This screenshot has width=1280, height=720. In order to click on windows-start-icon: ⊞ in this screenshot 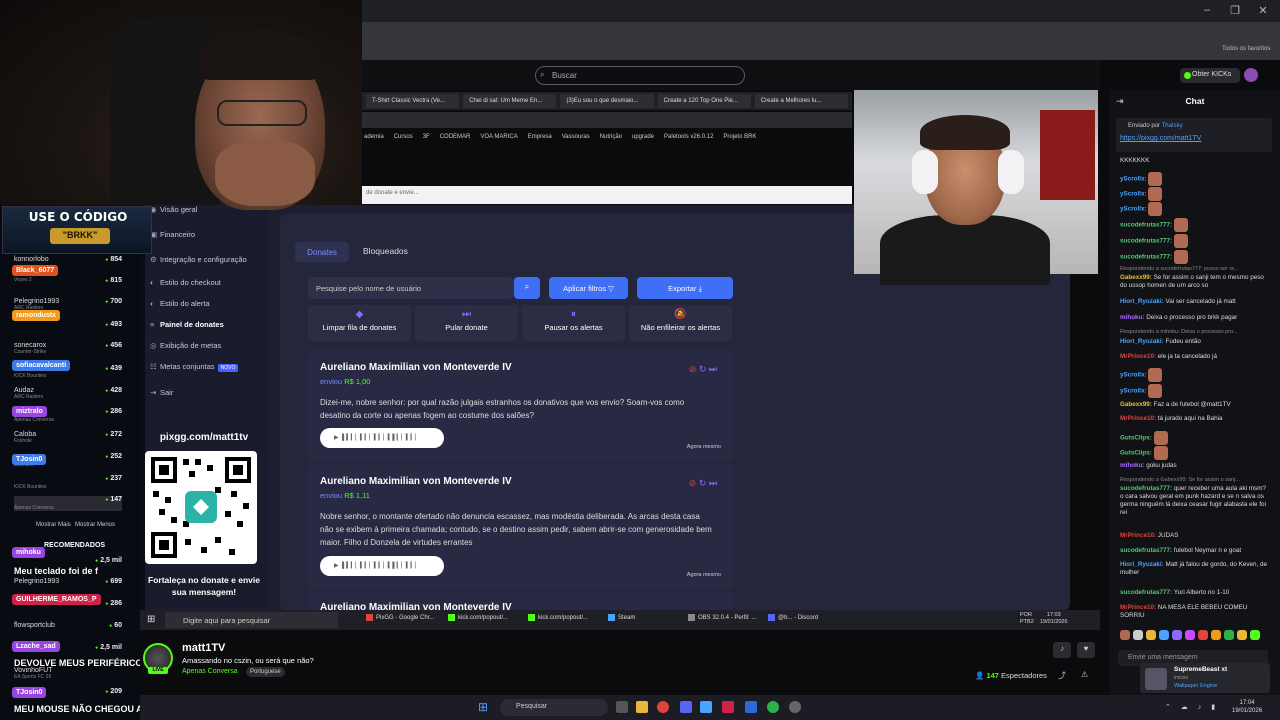, I will do `click(484, 707)`.